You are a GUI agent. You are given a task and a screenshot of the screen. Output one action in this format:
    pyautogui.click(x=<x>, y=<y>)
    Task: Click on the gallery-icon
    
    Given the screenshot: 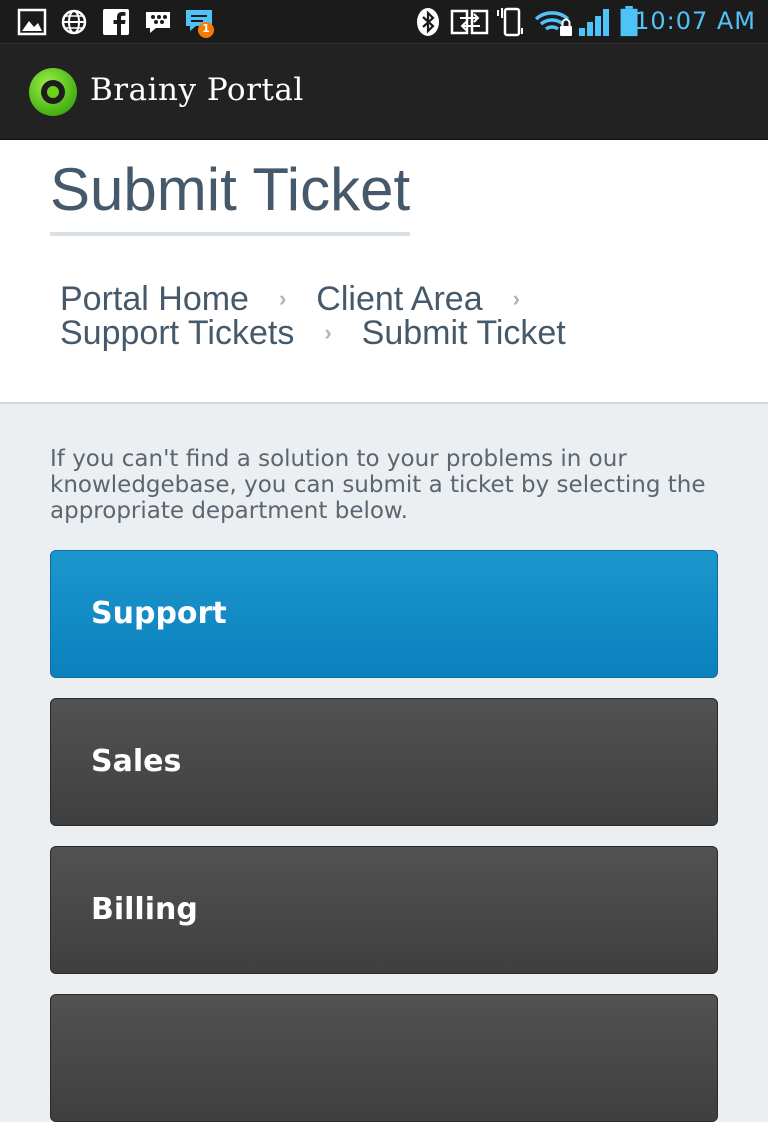 What is the action you would take?
    pyautogui.click(x=32, y=22)
    